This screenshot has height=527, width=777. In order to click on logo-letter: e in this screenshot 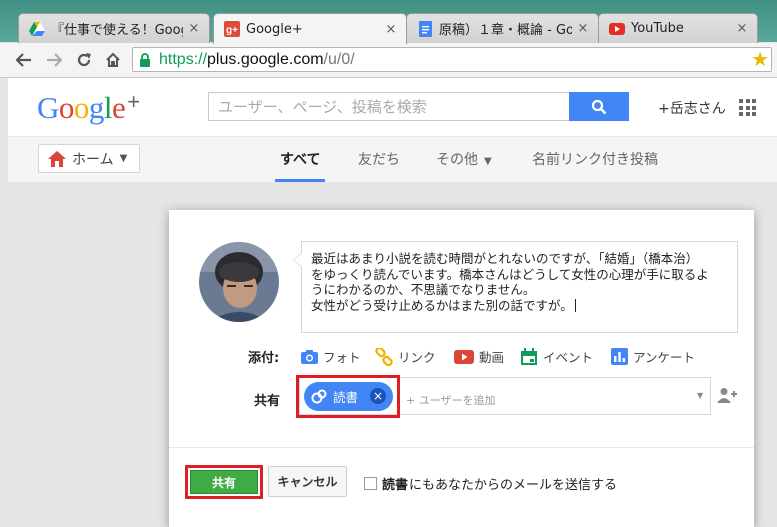, I will do `click(119, 107)`.